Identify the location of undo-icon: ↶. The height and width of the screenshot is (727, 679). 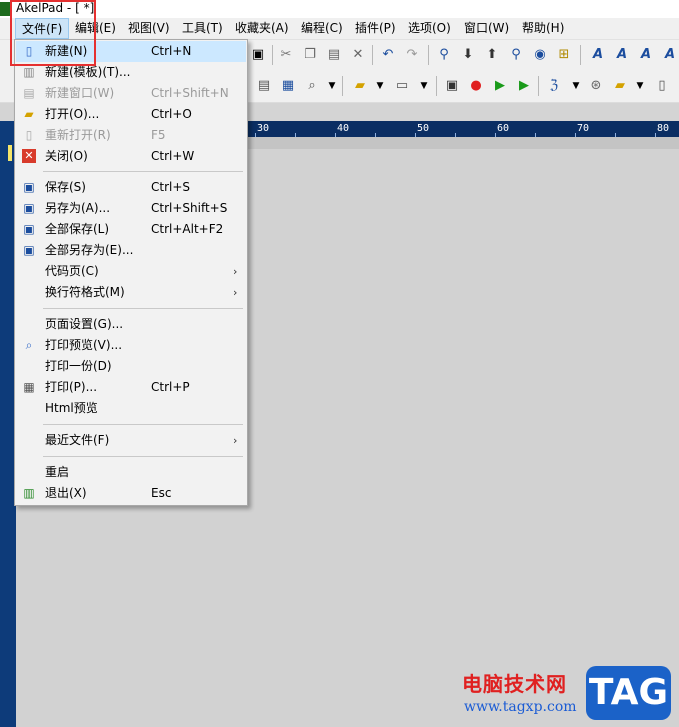
(388, 55).